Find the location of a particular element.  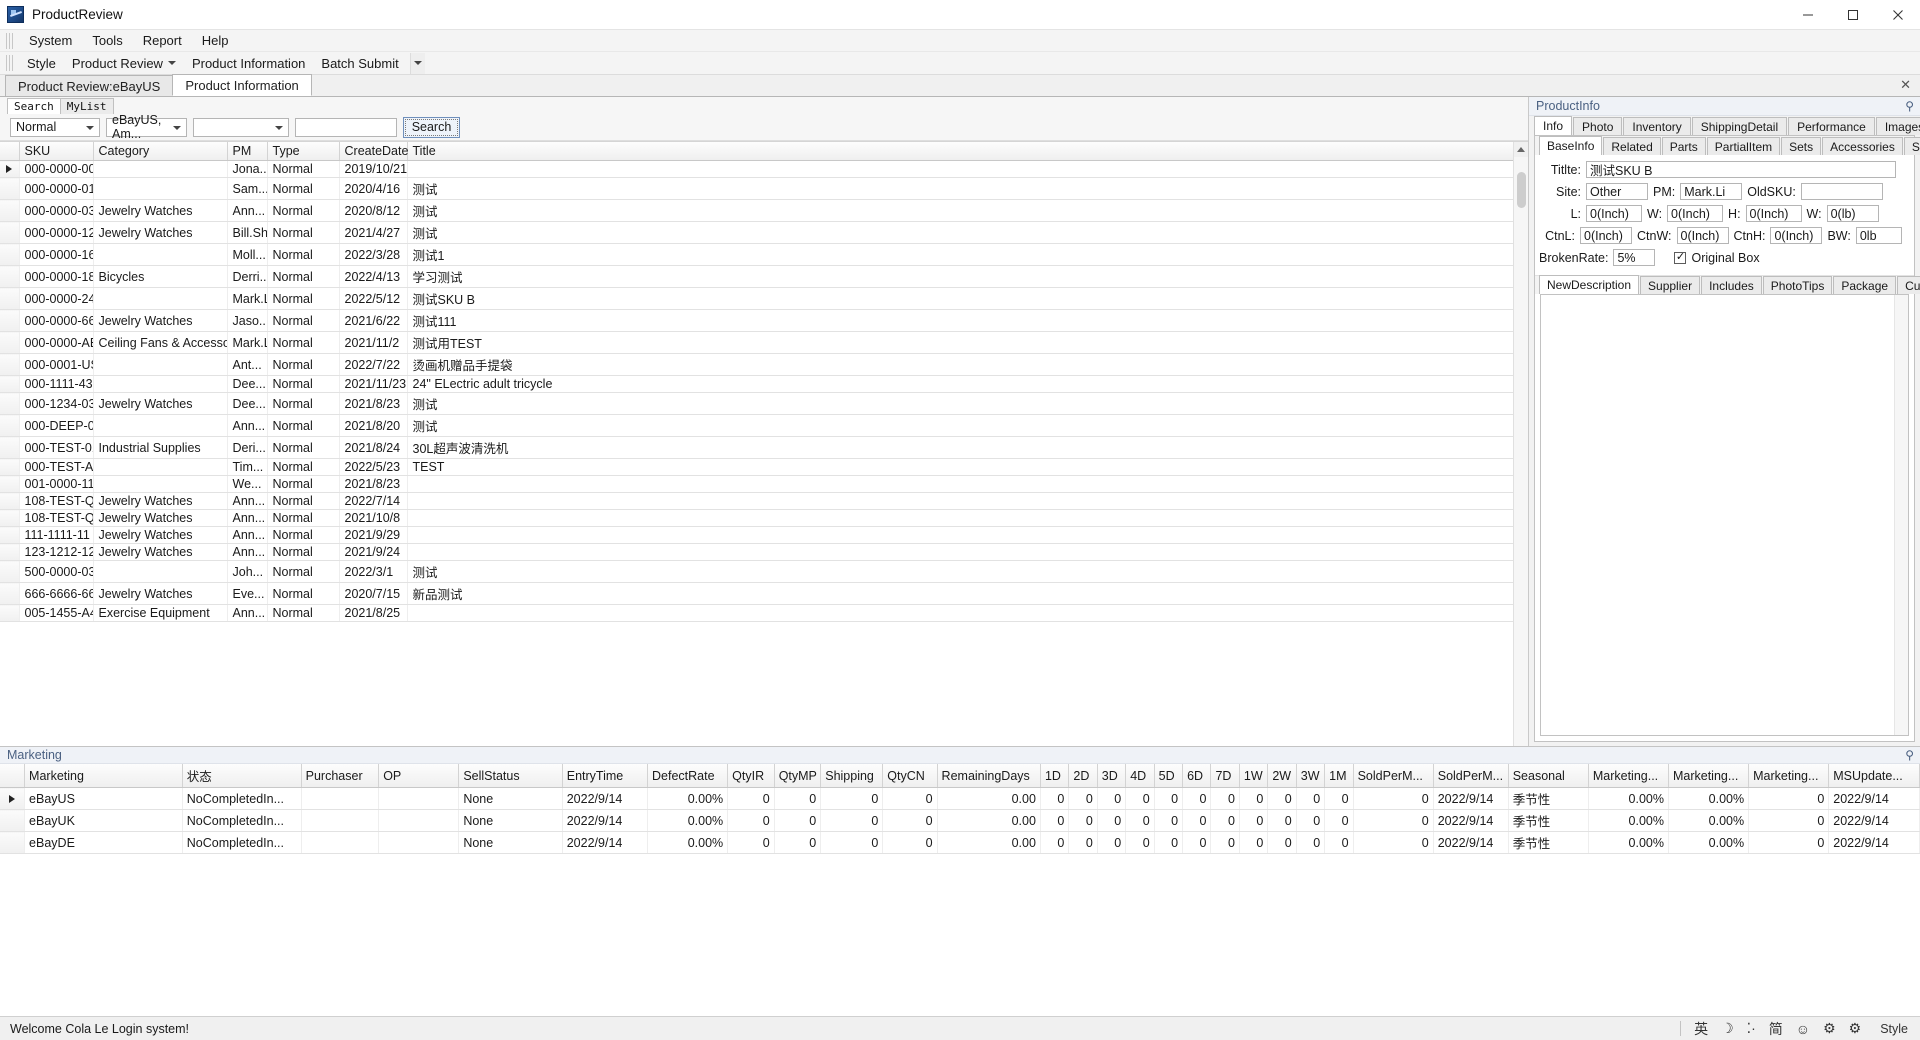

cell-title: 测试用TEST is located at coordinates (967, 342).